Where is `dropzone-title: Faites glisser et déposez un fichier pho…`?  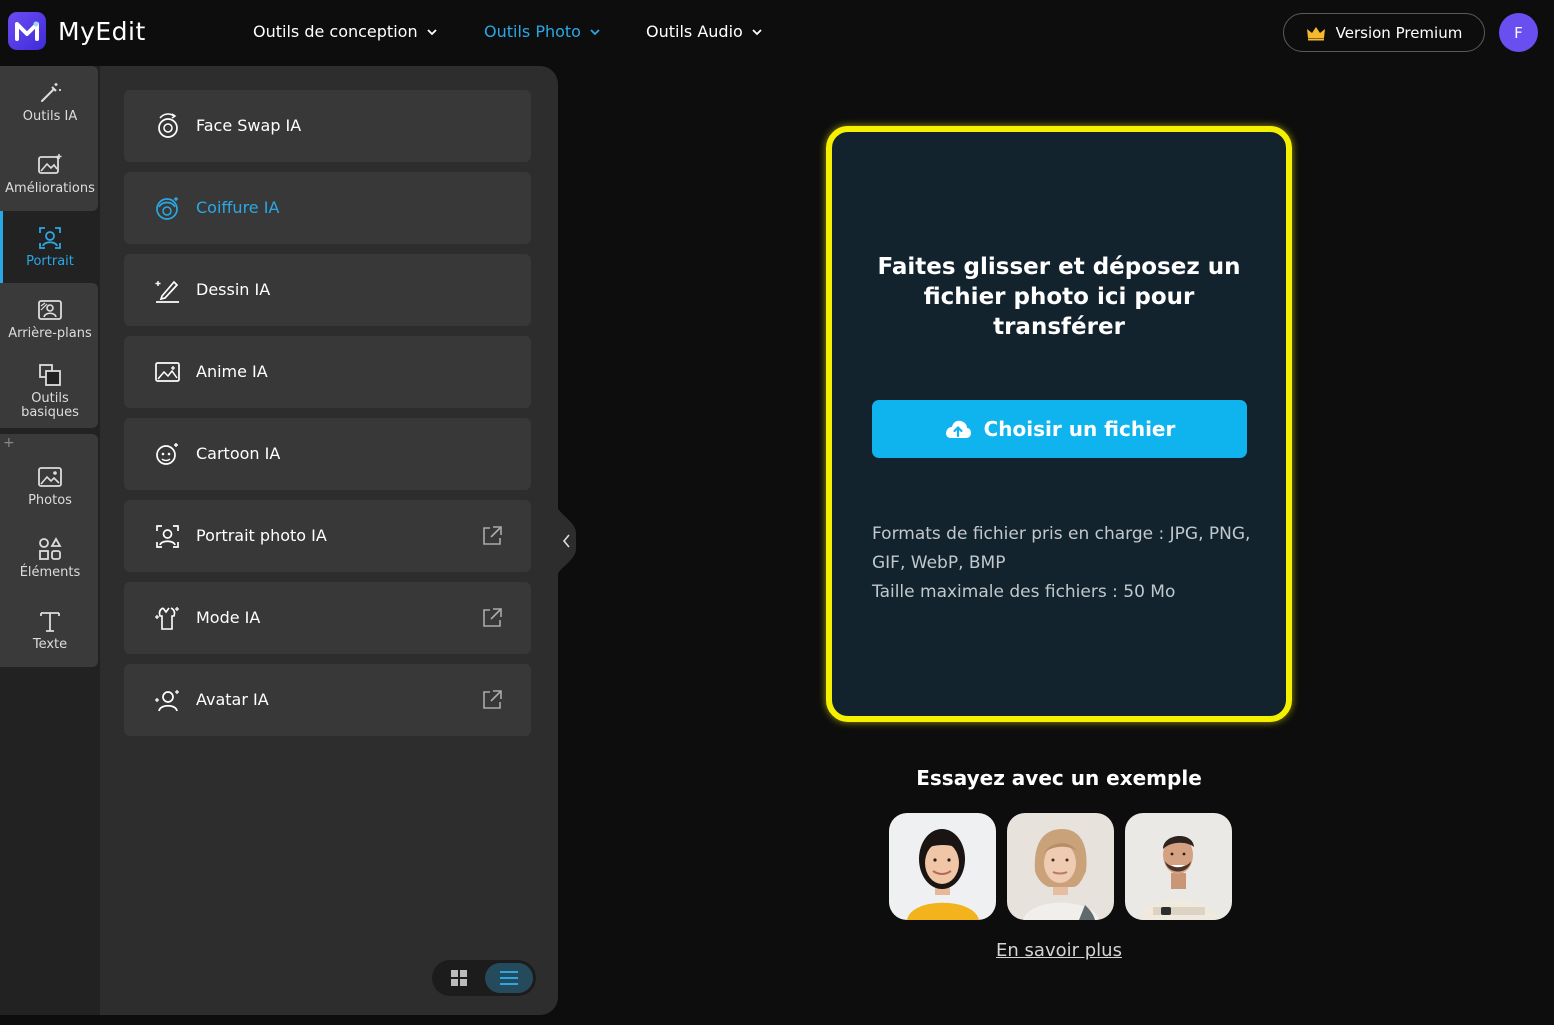
dropzone-title: Faites glisser et déposez un fichier pho… is located at coordinates (1059, 297).